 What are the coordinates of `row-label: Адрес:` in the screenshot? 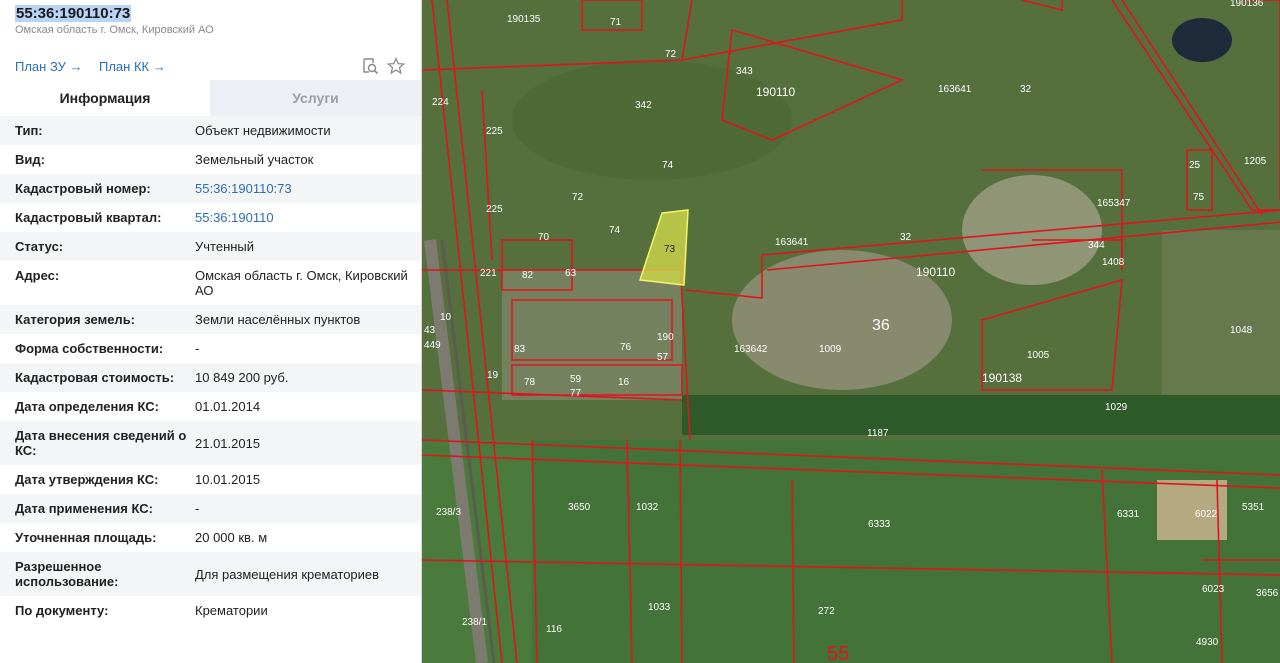 It's located at (37, 275).